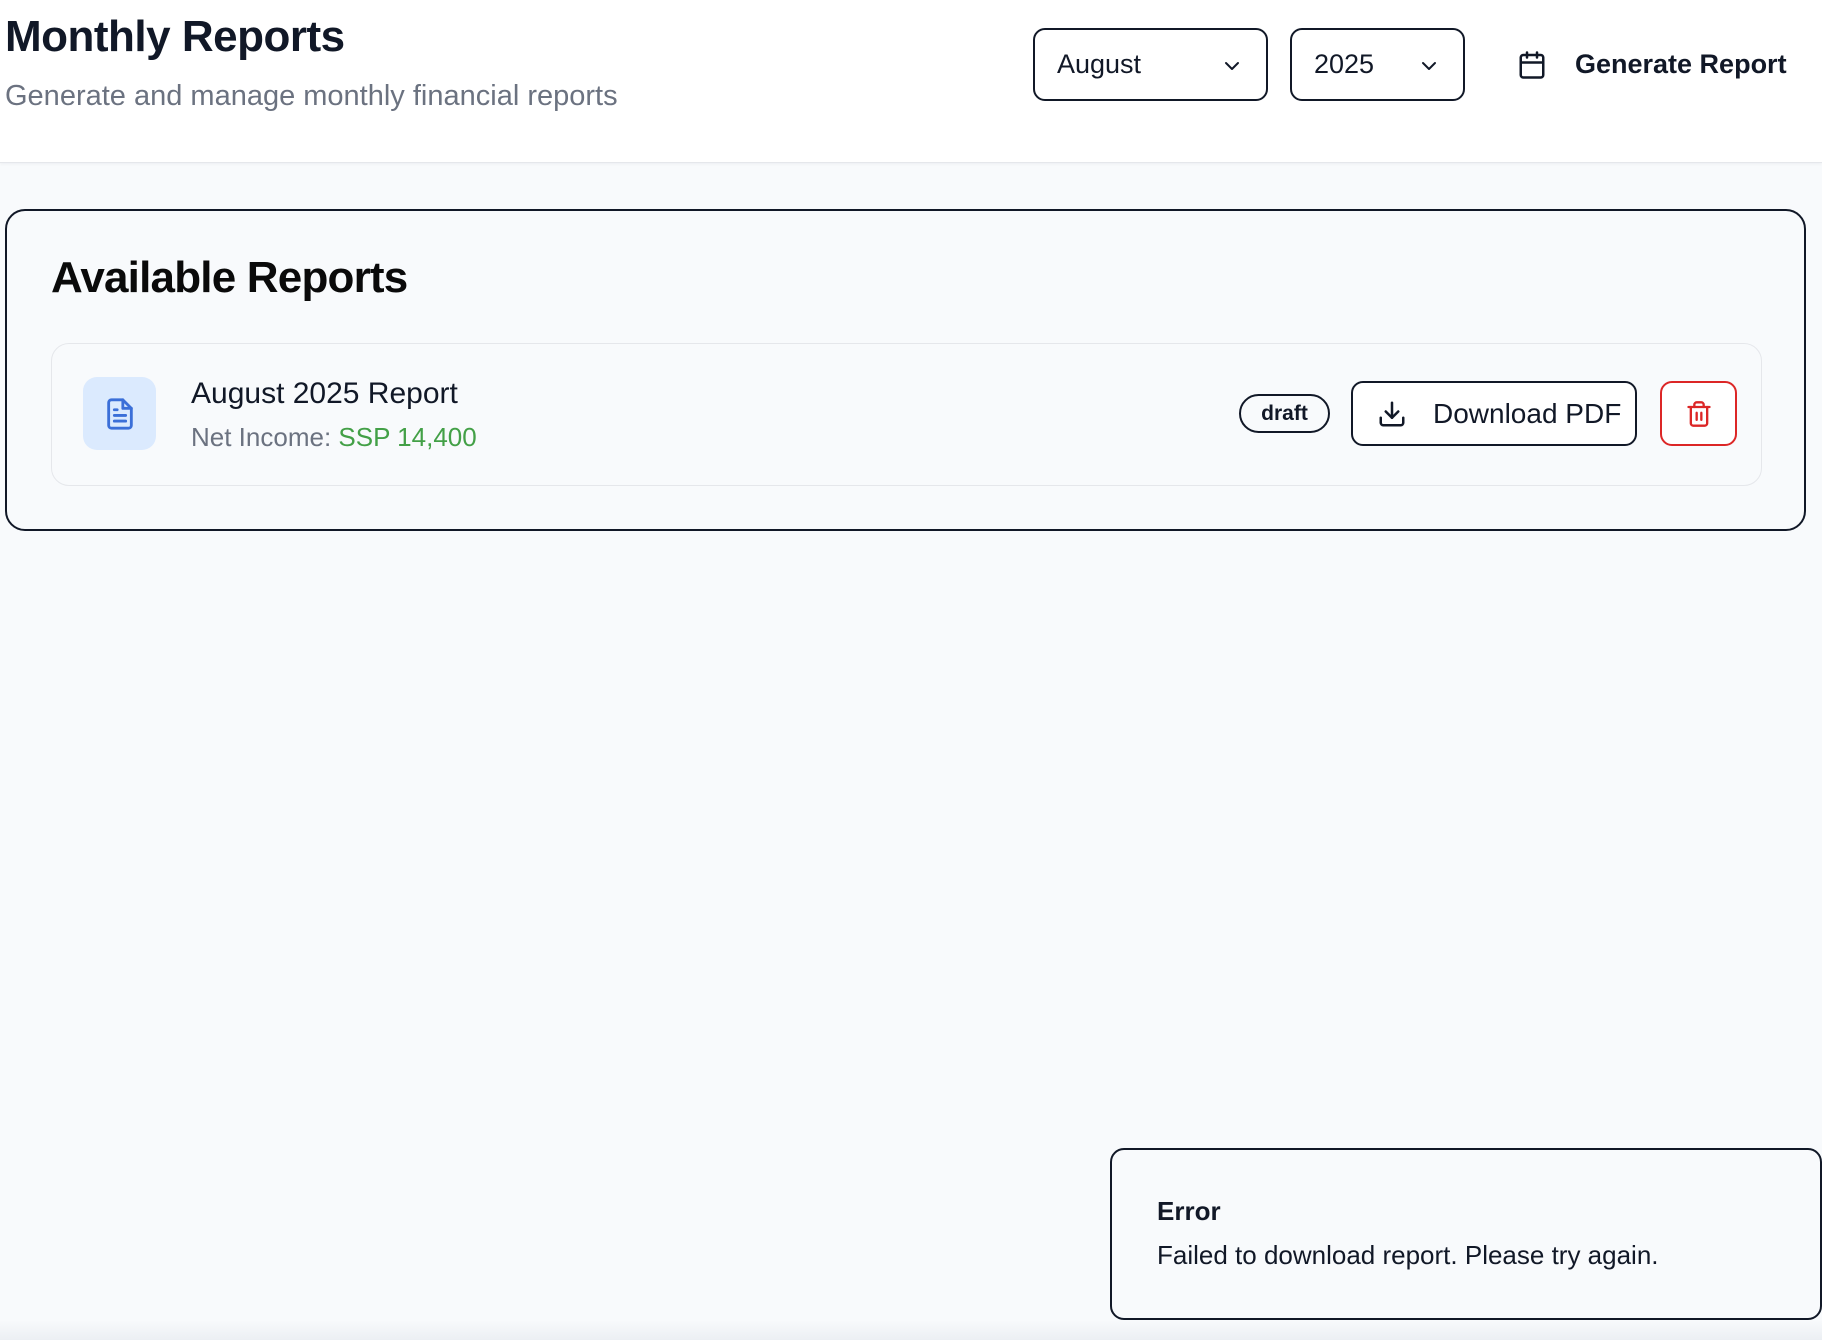 The width and height of the screenshot is (1822, 1340). Describe the element at coordinates (1344, 64) in the screenshot. I see `year-select-value: 2025` at that location.